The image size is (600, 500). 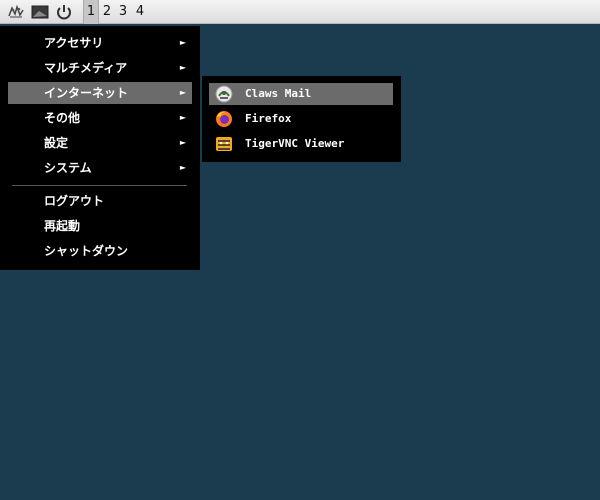 I want to click on menu-item-label: アクセサリ, so click(x=74, y=43).